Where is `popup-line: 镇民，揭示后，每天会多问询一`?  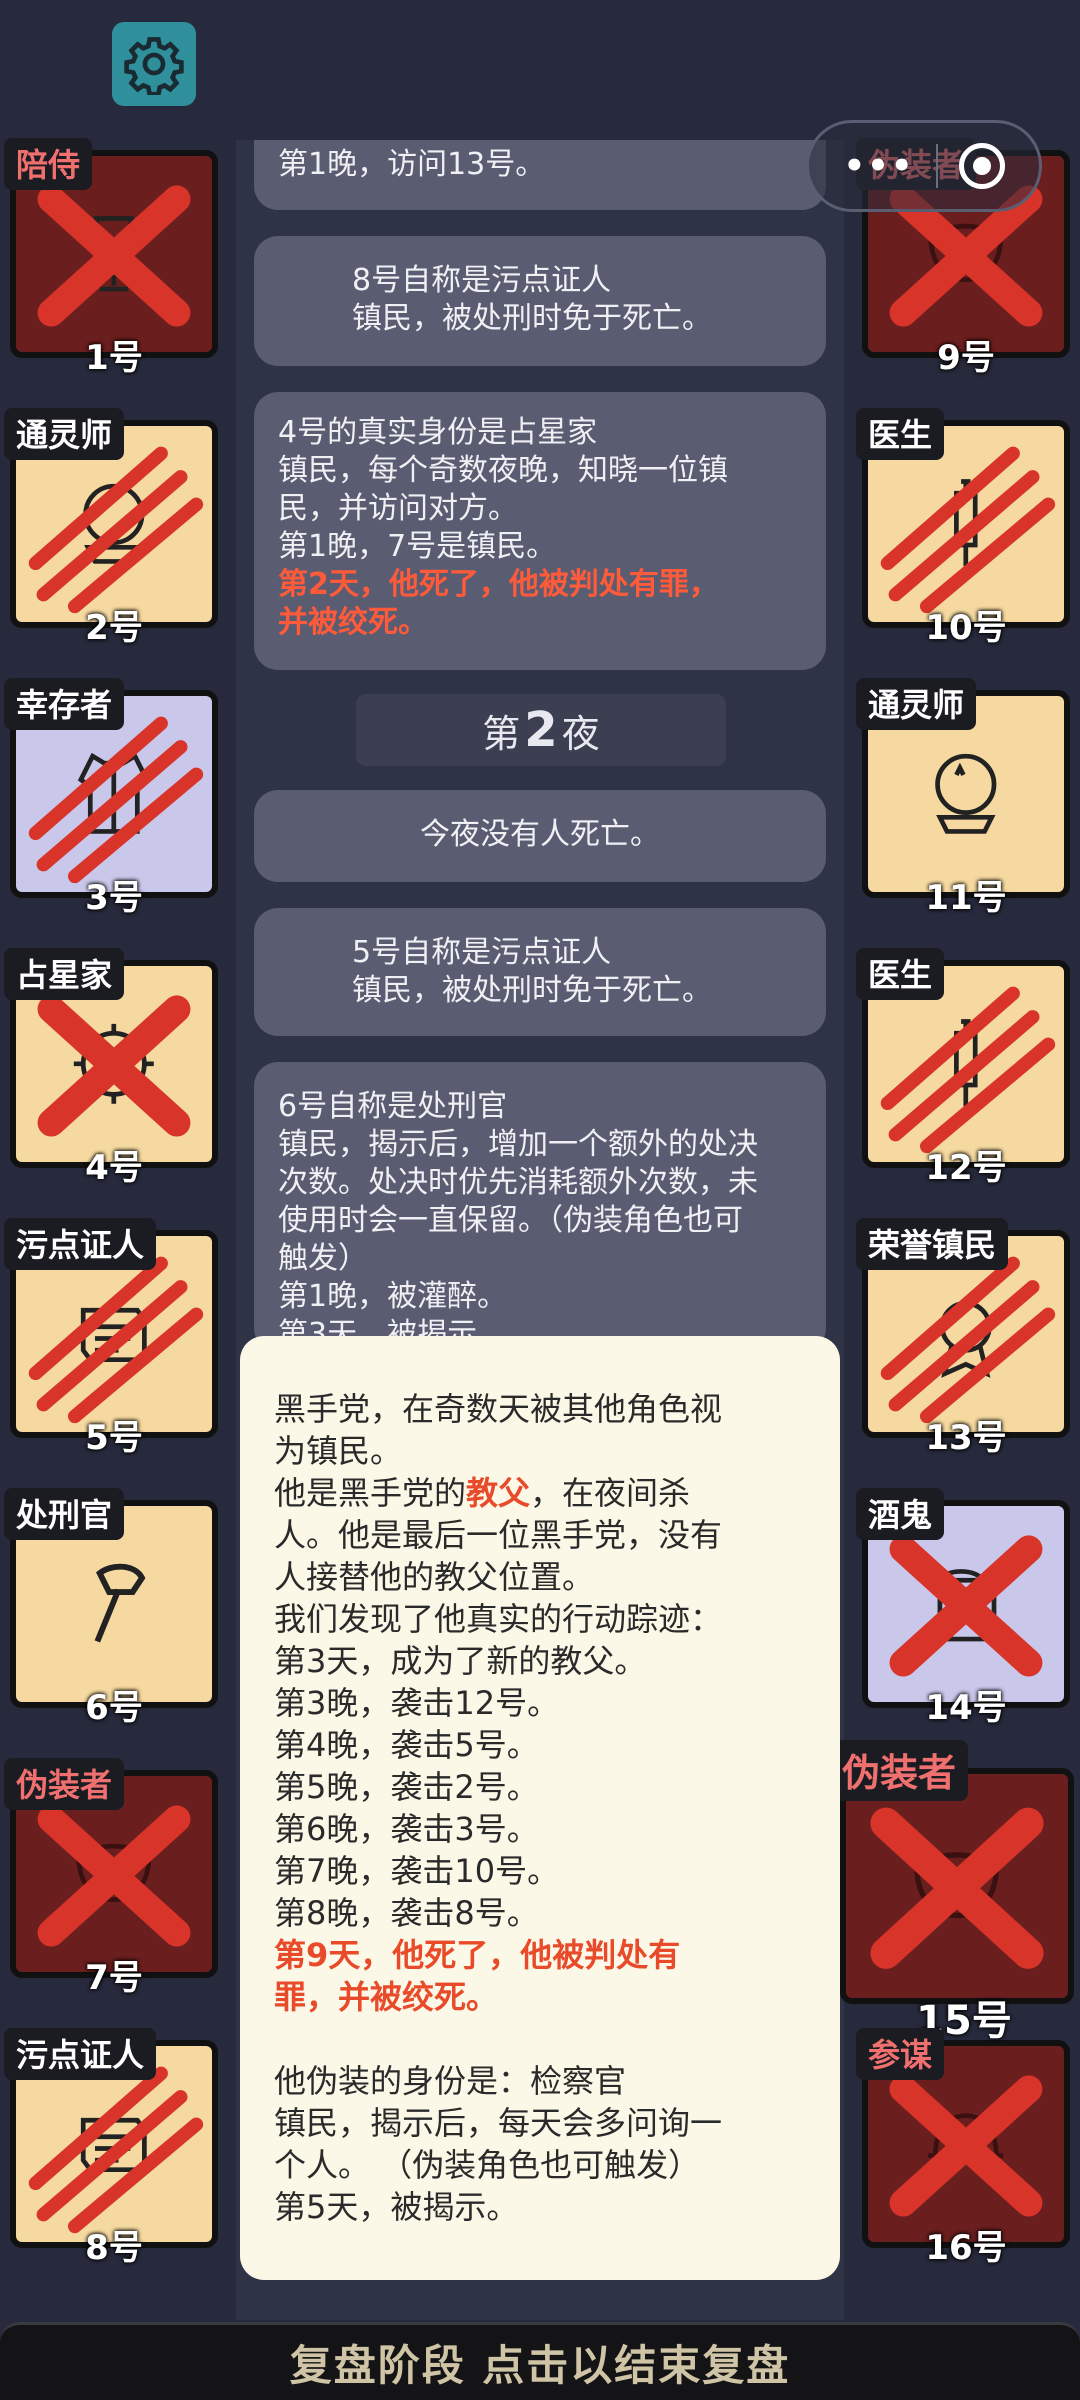 popup-line: 镇民，揭示后，每天会多问询一 is located at coordinates (498, 2123).